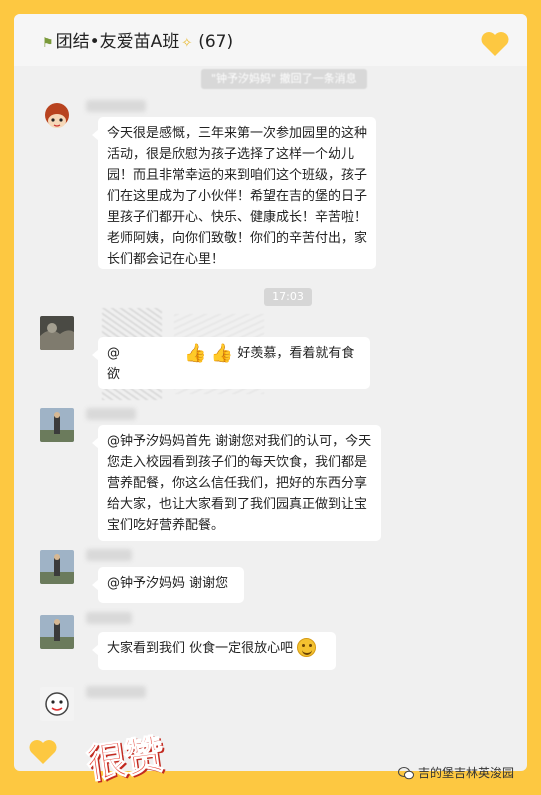  Describe the element at coordinates (187, 43) in the screenshot. I see `sparkle-icon: ✧` at that location.